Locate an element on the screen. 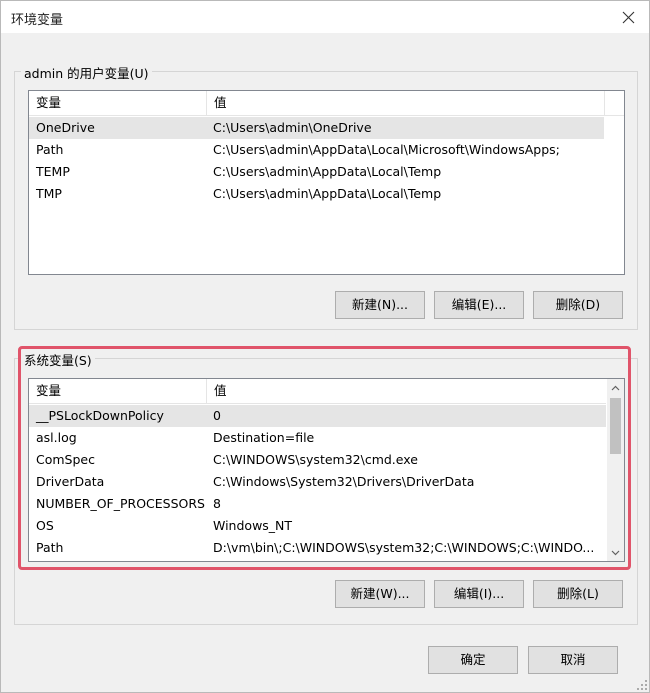 The height and width of the screenshot is (693, 650). table-row: OneDrive C:\Users\admin\OneDrive is located at coordinates (316, 128).